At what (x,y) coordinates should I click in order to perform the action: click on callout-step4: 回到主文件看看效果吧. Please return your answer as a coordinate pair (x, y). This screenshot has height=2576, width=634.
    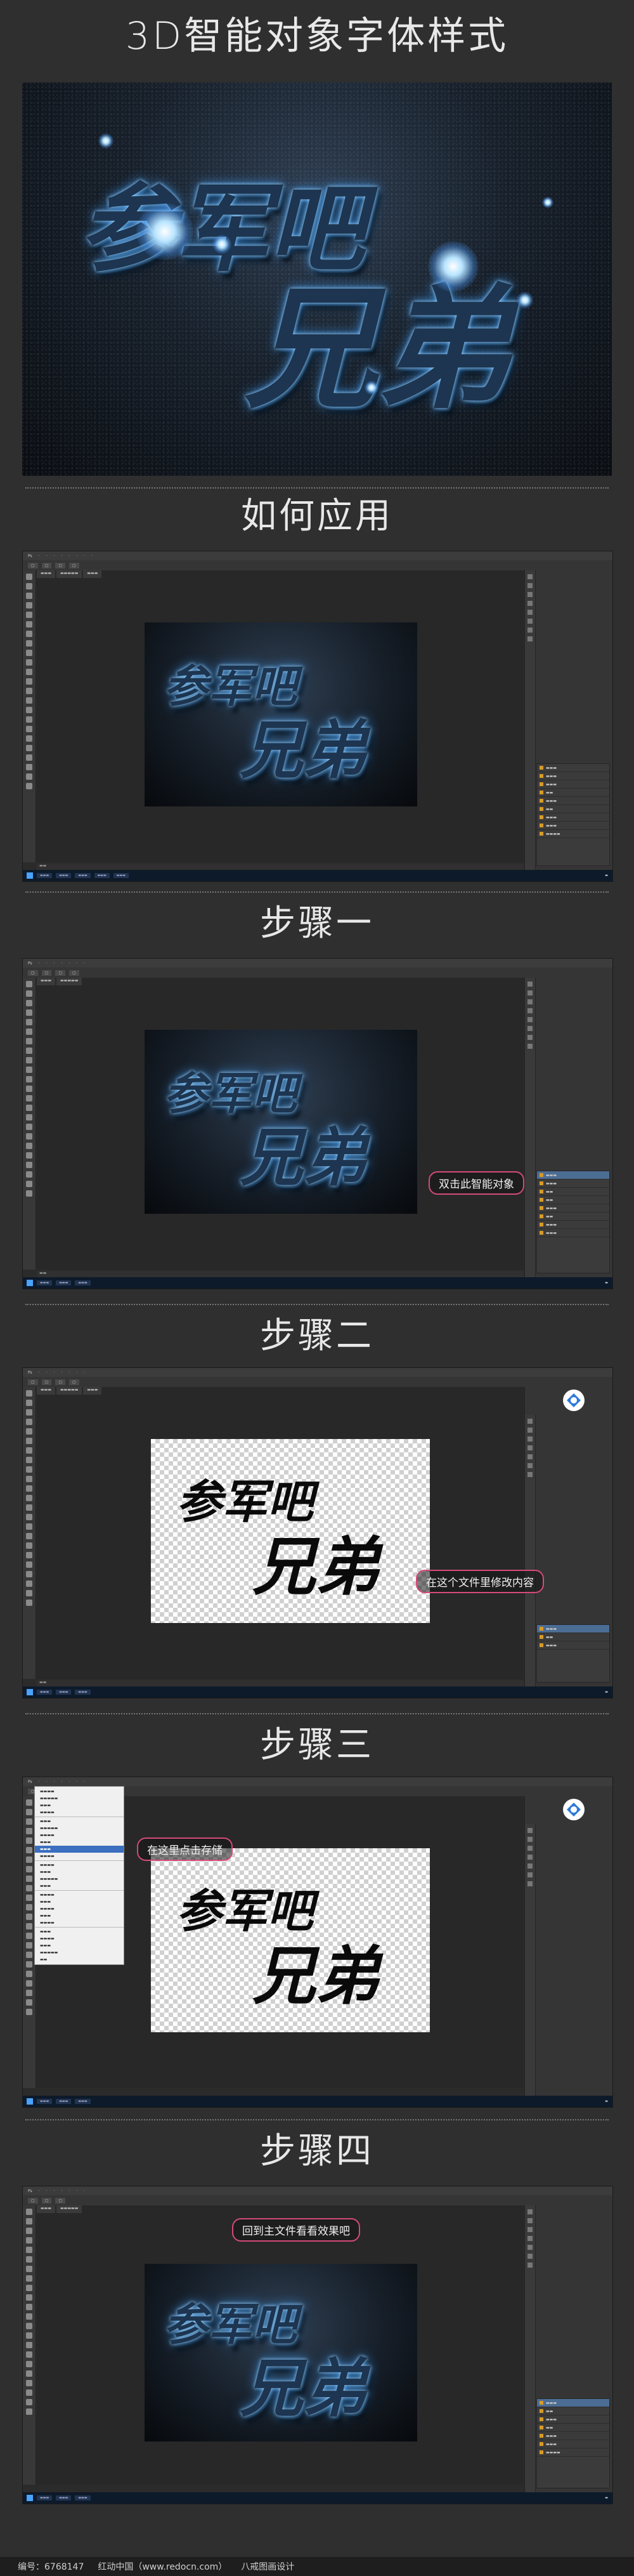
    Looking at the image, I should click on (296, 2230).